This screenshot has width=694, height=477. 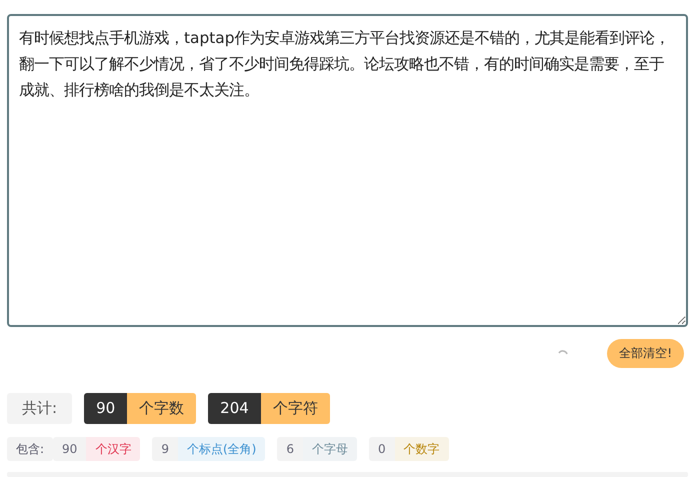 What do you see at coordinates (113, 449) in the screenshot?
I see `breakdown-unit: 个汉字` at bounding box center [113, 449].